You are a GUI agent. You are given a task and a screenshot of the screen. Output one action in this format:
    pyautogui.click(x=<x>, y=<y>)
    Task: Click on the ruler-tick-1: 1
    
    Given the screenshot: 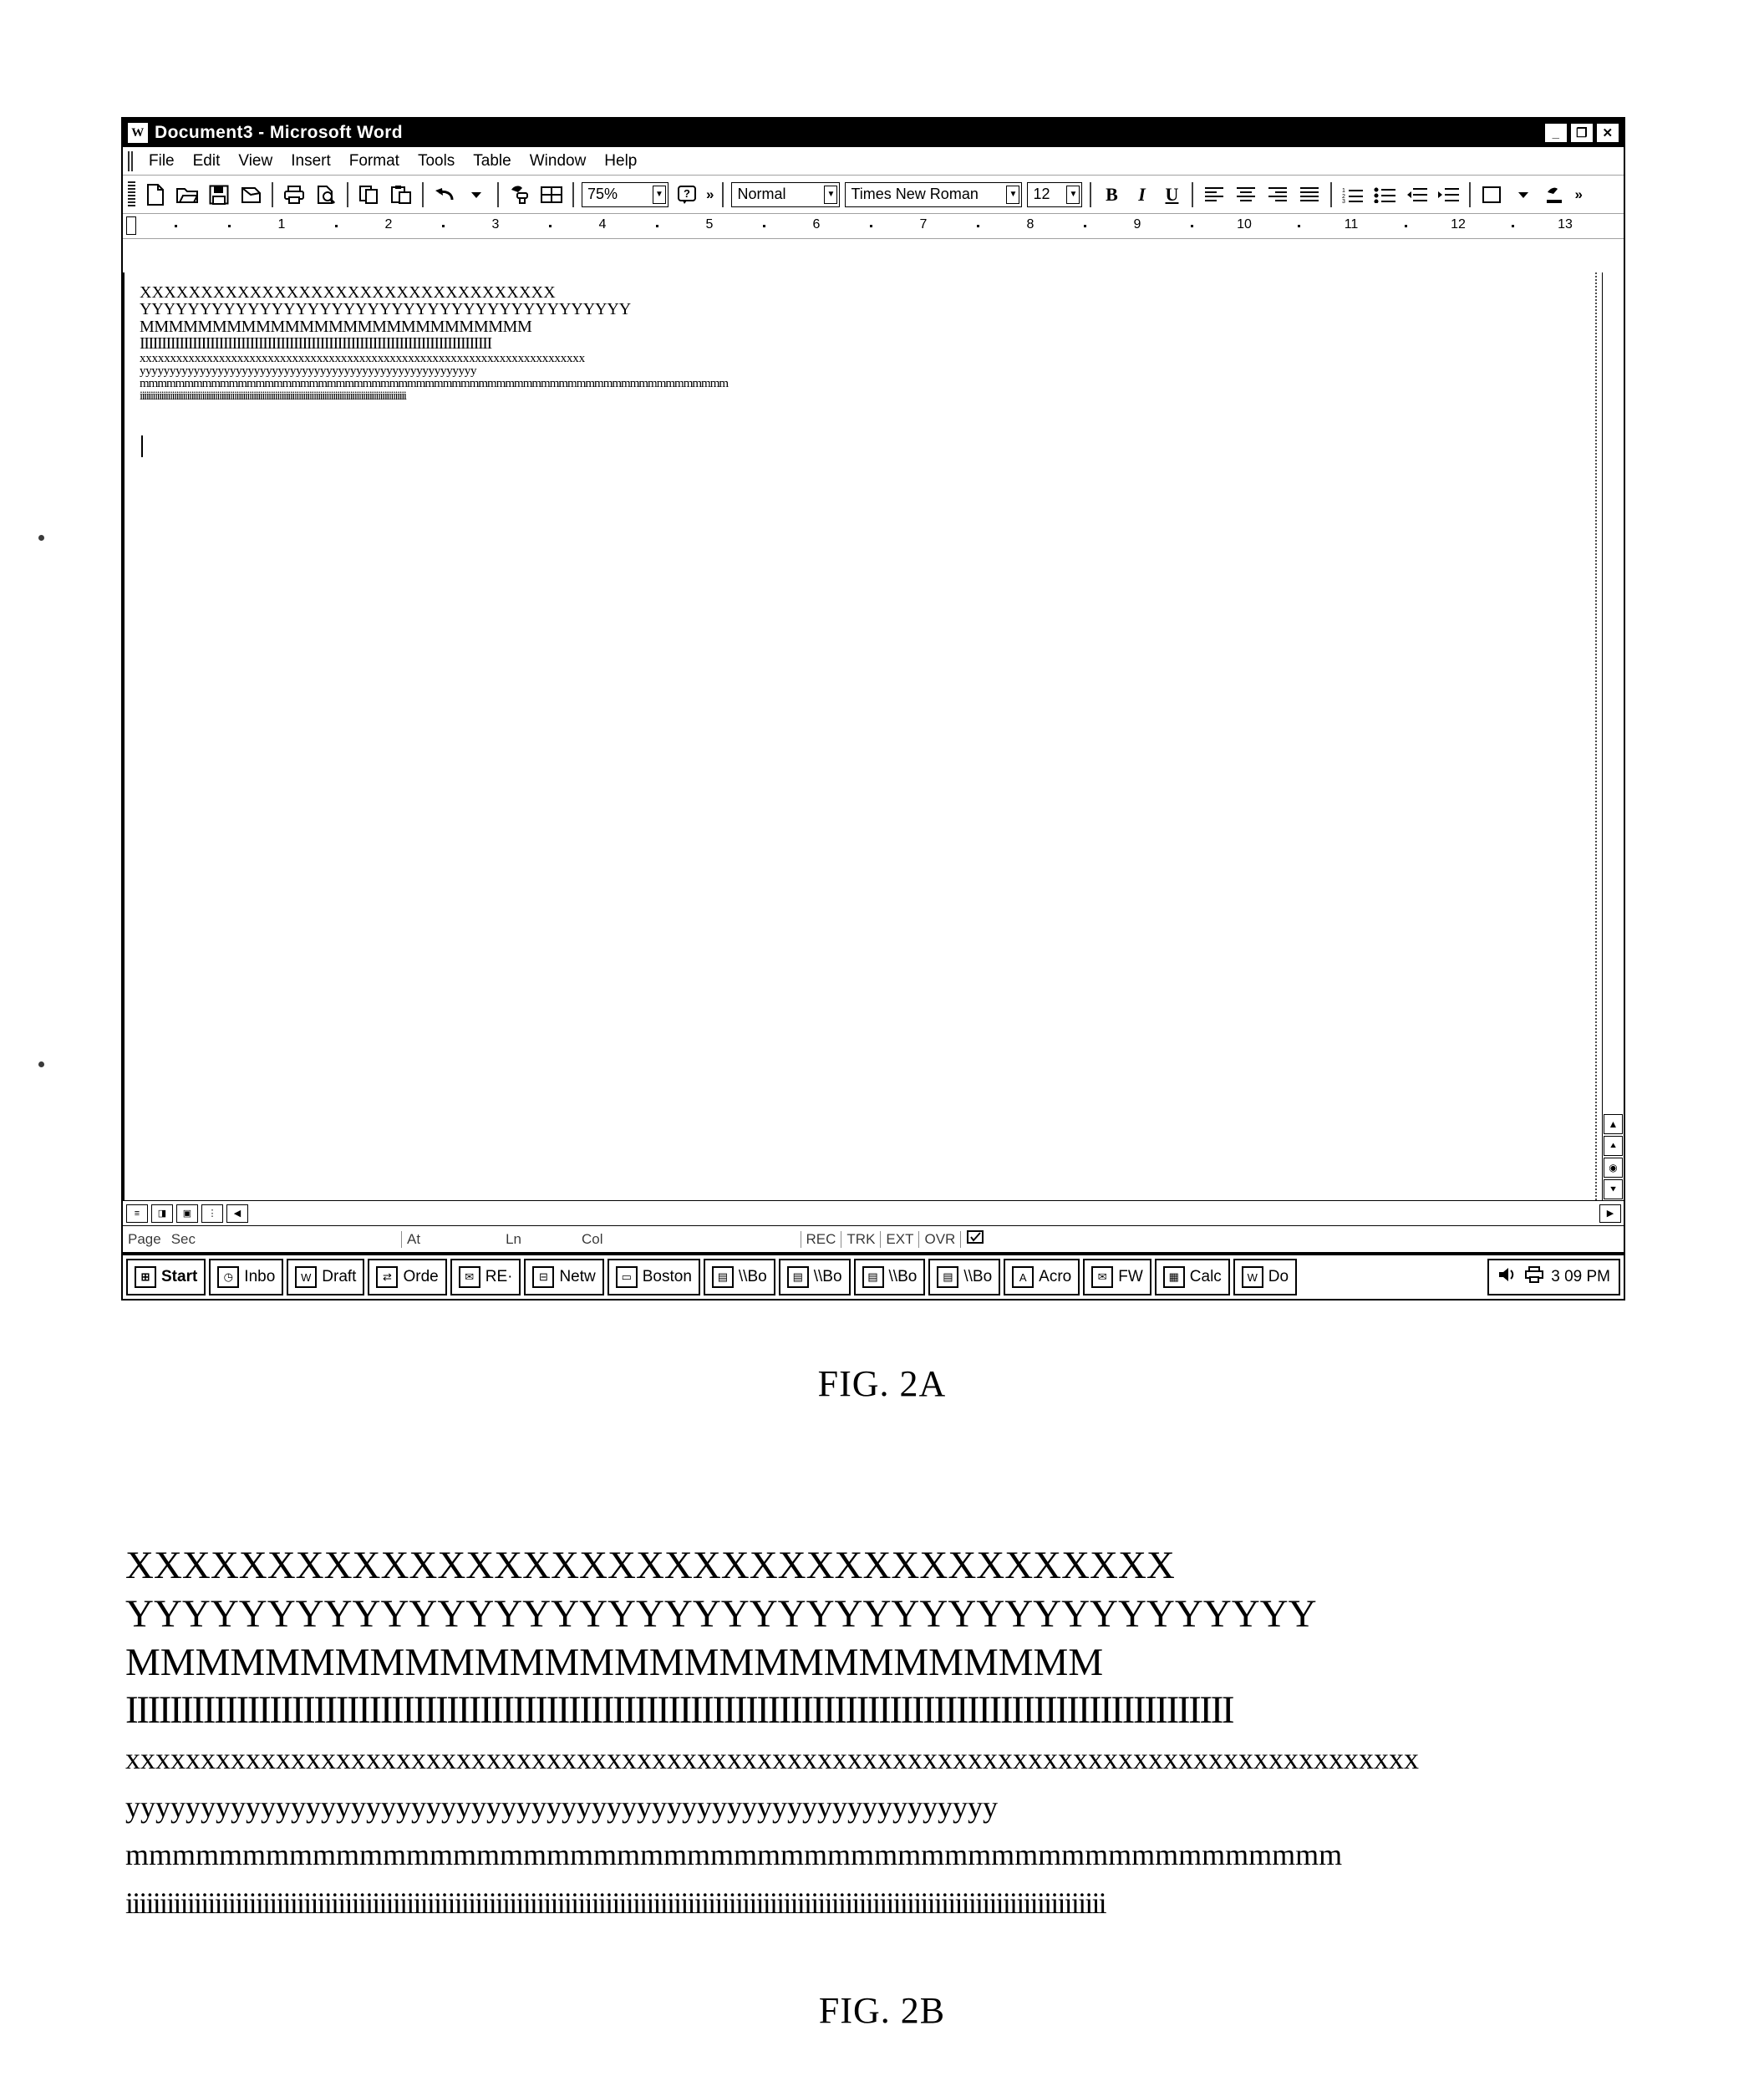 What is the action you would take?
    pyautogui.click(x=281, y=225)
    